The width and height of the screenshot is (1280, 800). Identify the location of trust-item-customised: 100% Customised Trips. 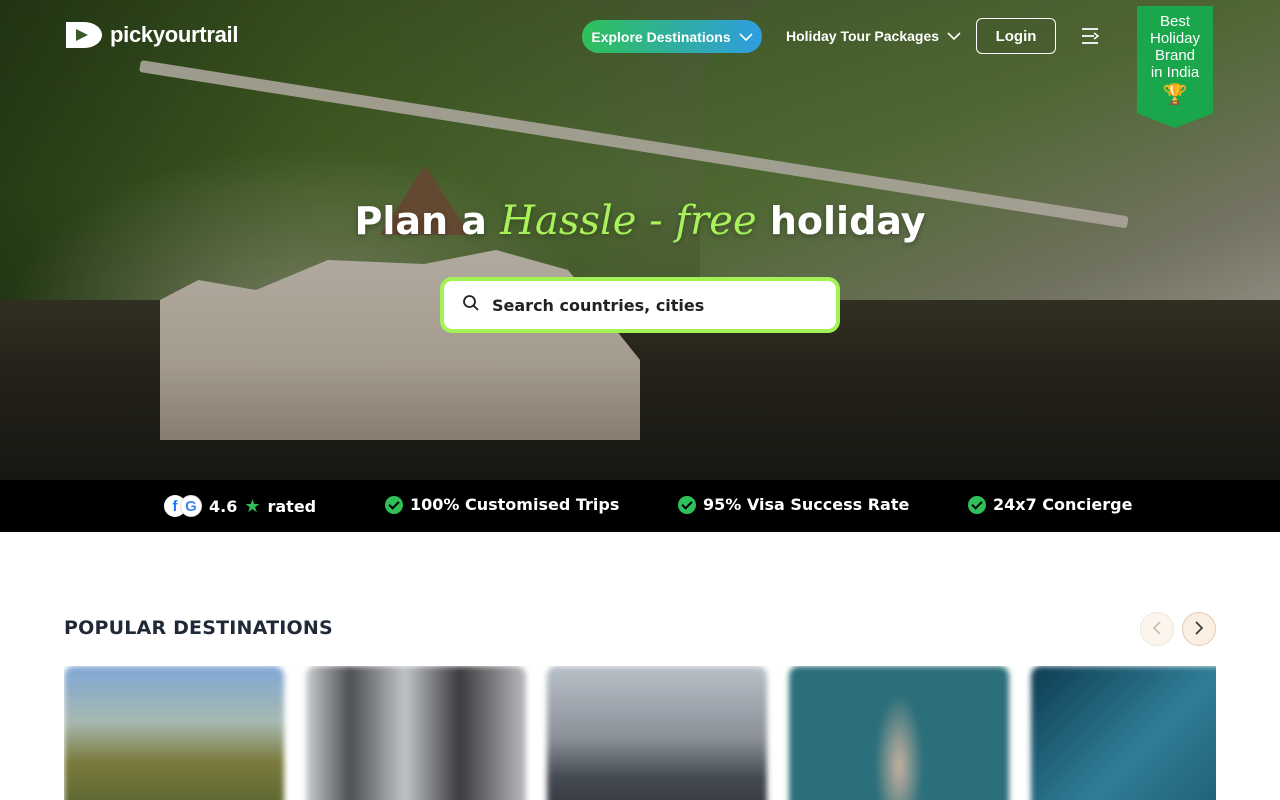
(502, 504).